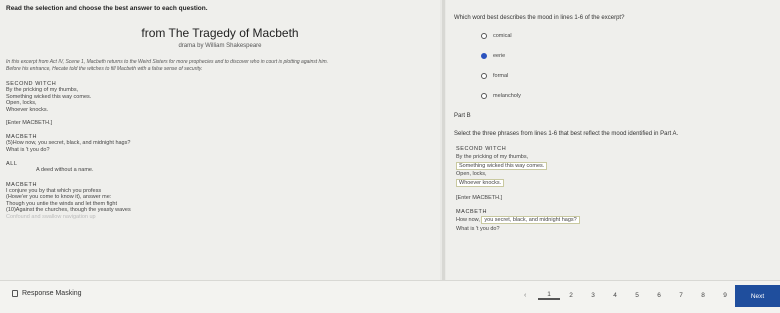  Describe the element at coordinates (507, 95) in the screenshot. I see `option-label: melancholy` at that location.